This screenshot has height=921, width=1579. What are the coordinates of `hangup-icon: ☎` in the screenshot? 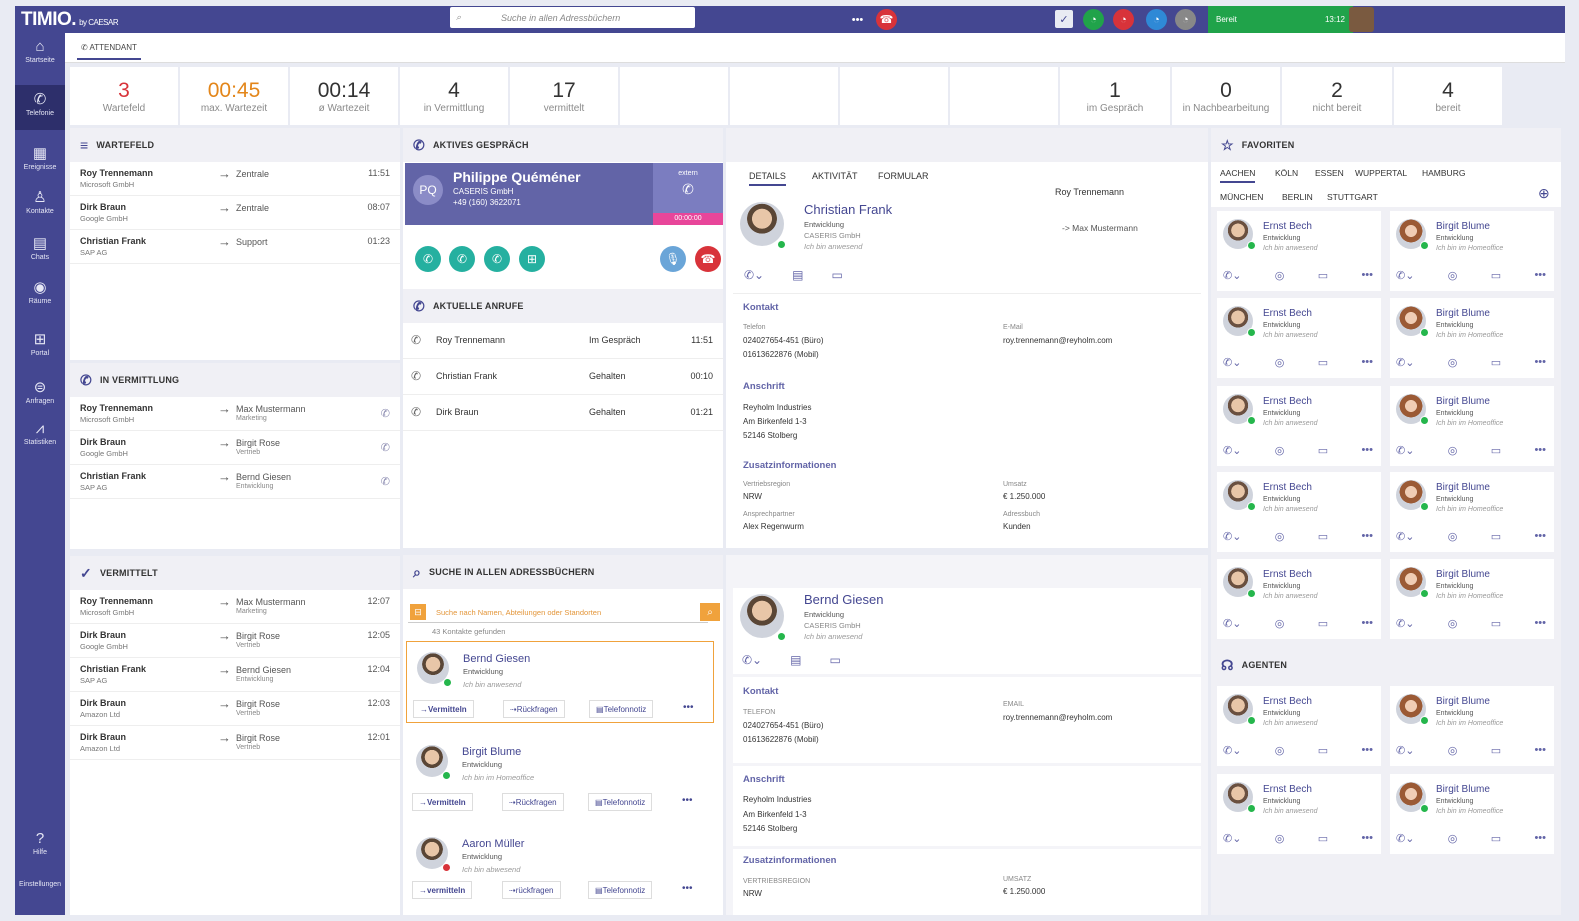 It's located at (886, 19).